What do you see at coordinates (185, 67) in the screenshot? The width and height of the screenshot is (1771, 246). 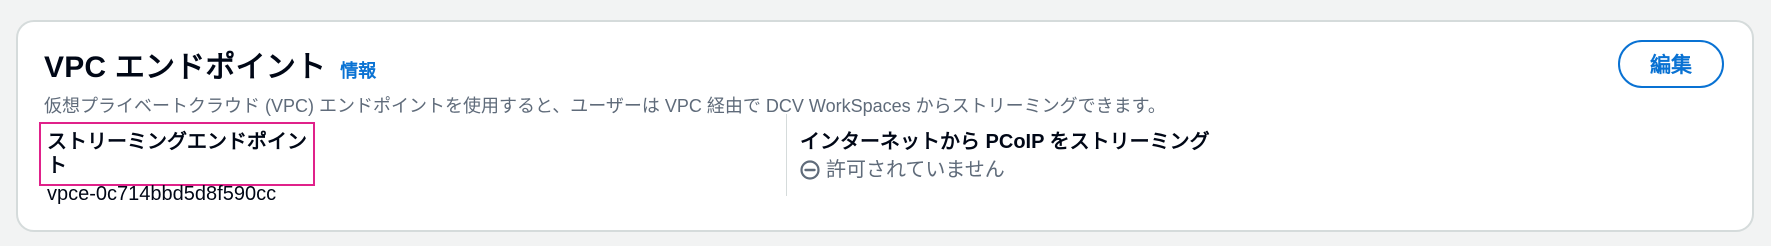 I see `panel-title: VPC エンドポイント` at bounding box center [185, 67].